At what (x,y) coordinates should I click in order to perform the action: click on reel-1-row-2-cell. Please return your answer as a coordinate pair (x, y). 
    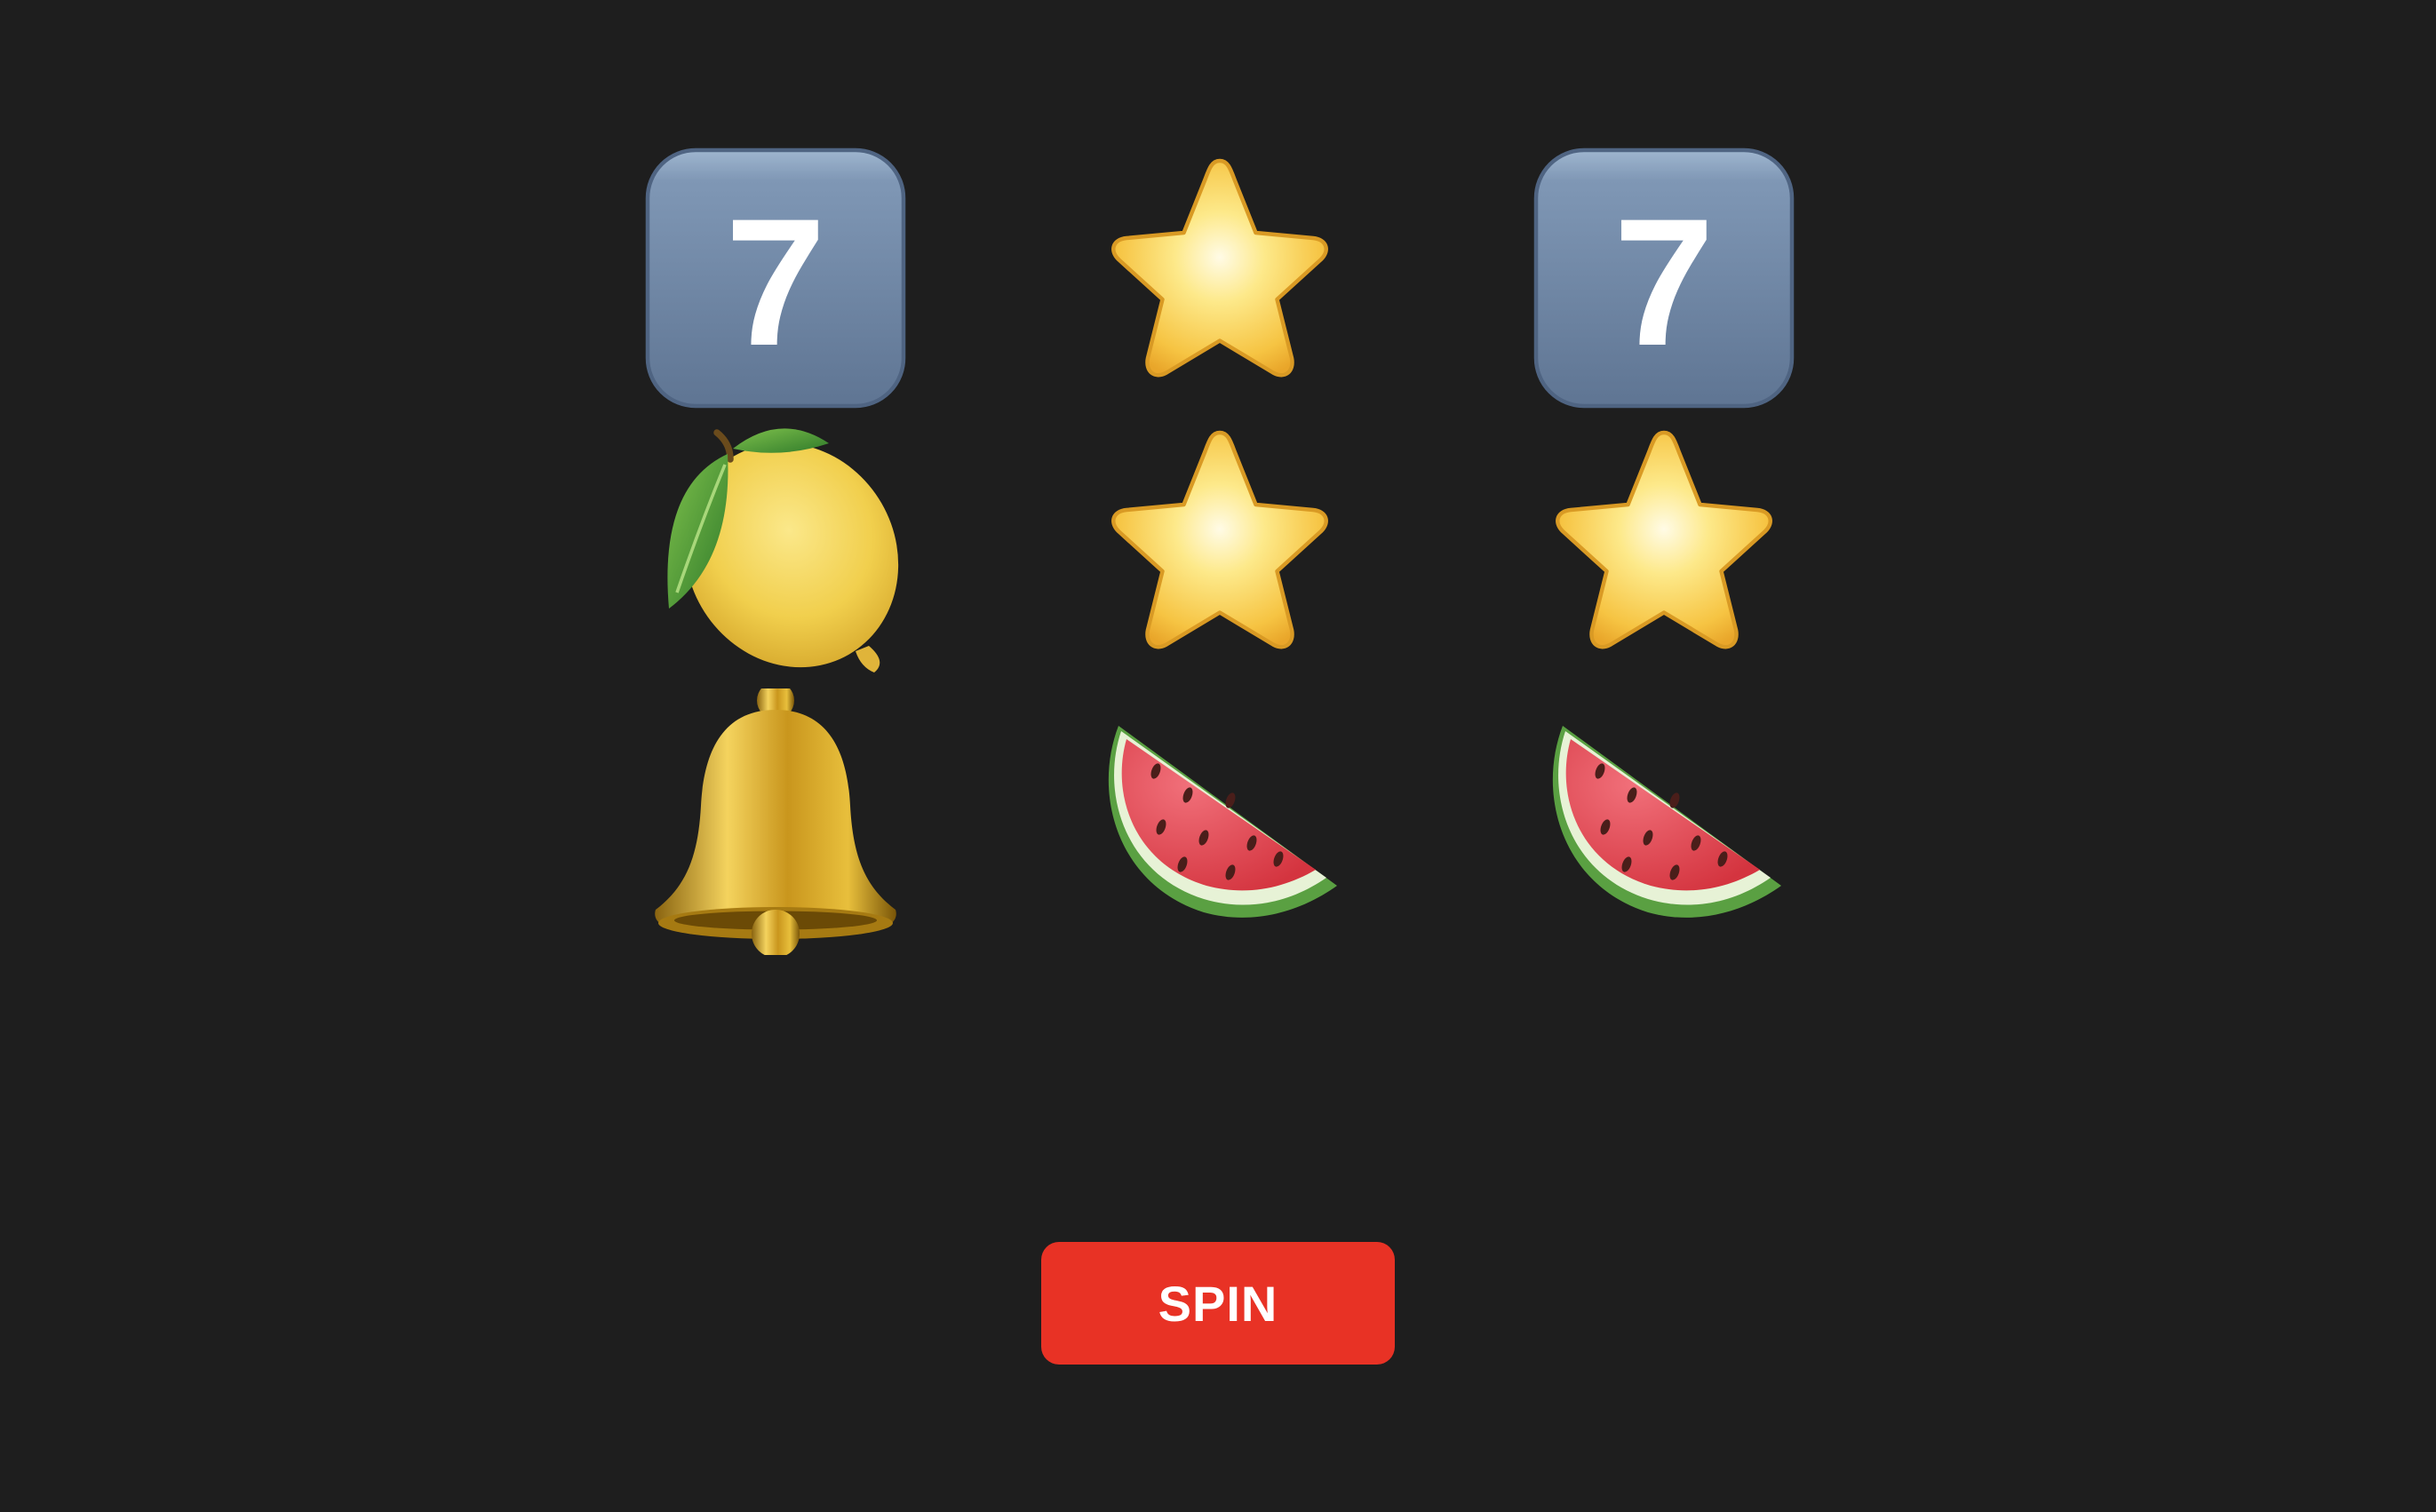
    Looking at the image, I should click on (775, 550).